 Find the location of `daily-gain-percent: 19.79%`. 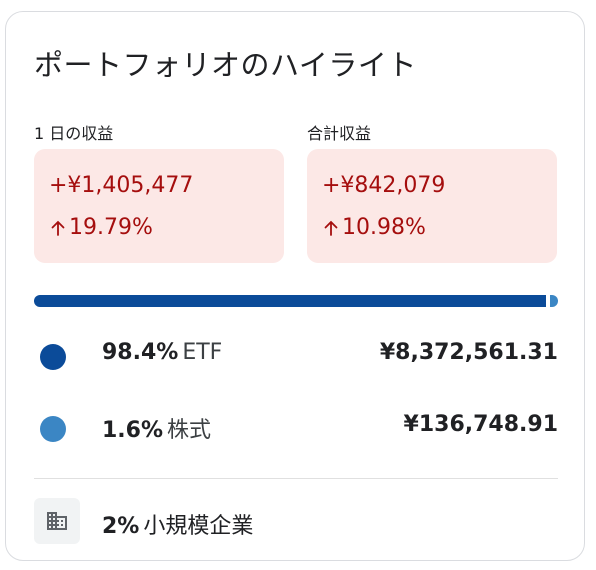

daily-gain-percent: 19.79% is located at coordinates (111, 227).